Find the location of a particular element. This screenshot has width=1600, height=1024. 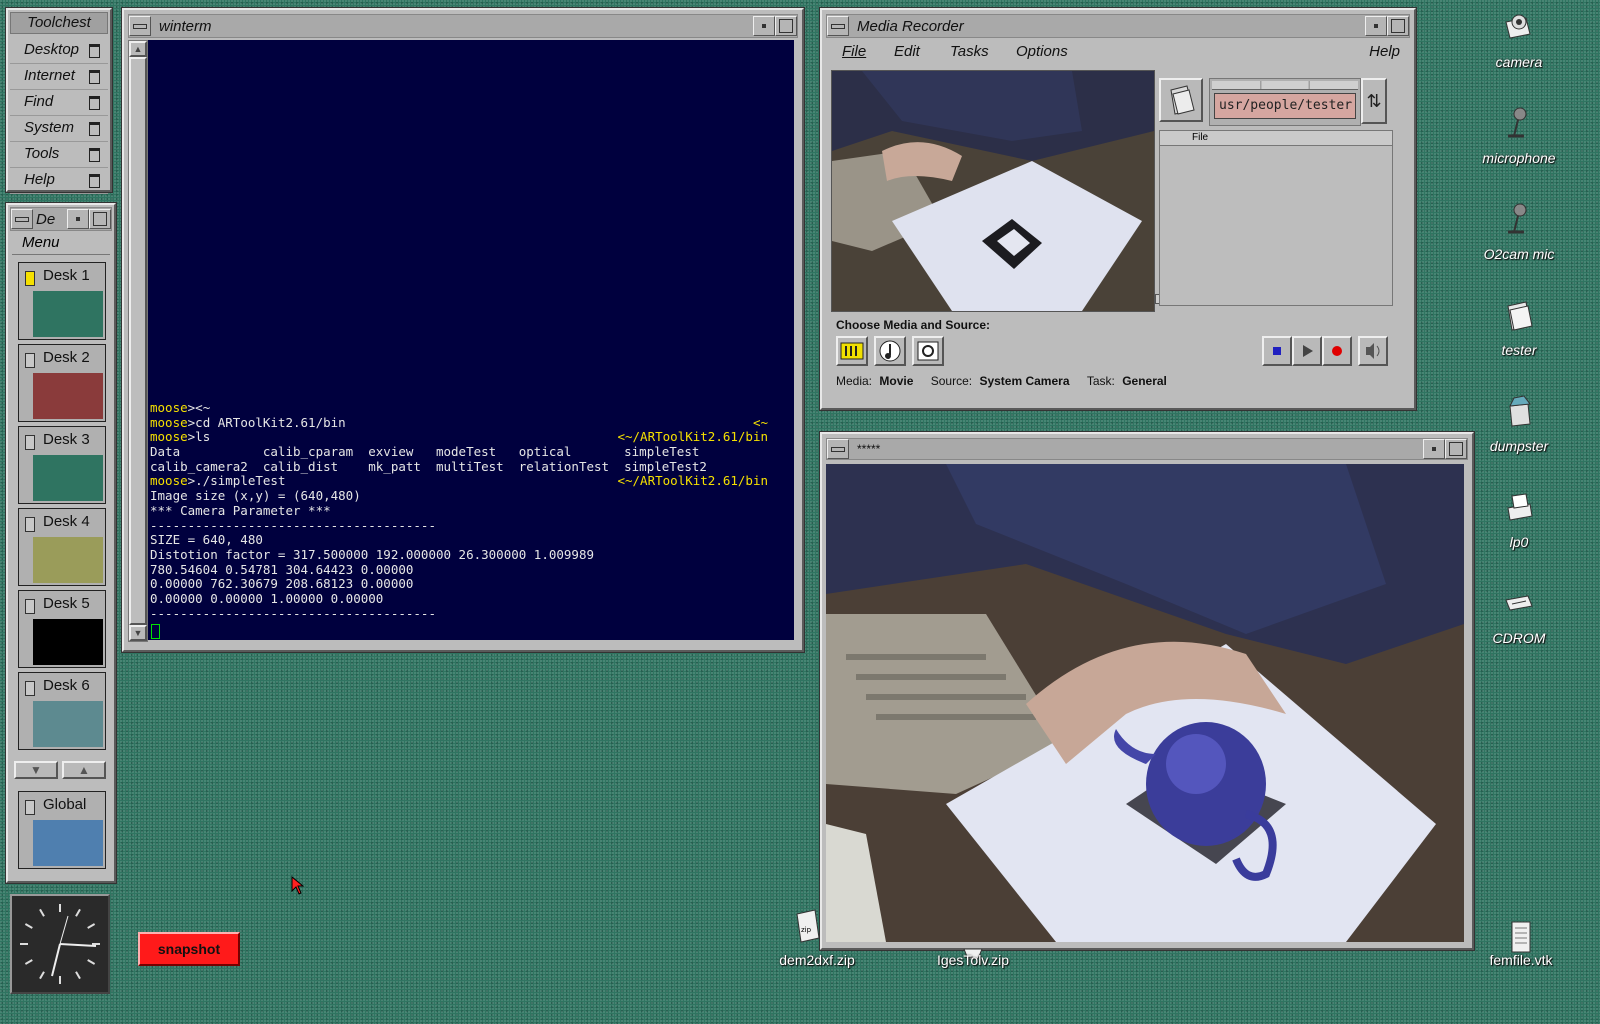

audio-settings-button is located at coordinates (1373, 351).